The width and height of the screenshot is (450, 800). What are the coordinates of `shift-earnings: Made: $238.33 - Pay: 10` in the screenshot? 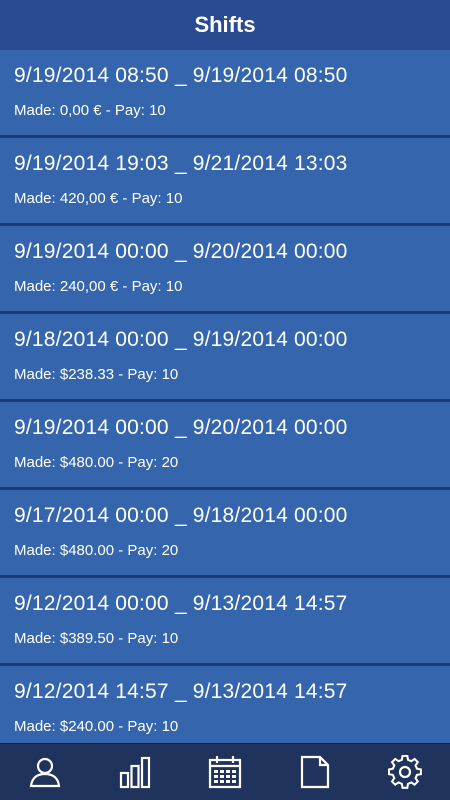 It's located at (96, 374).